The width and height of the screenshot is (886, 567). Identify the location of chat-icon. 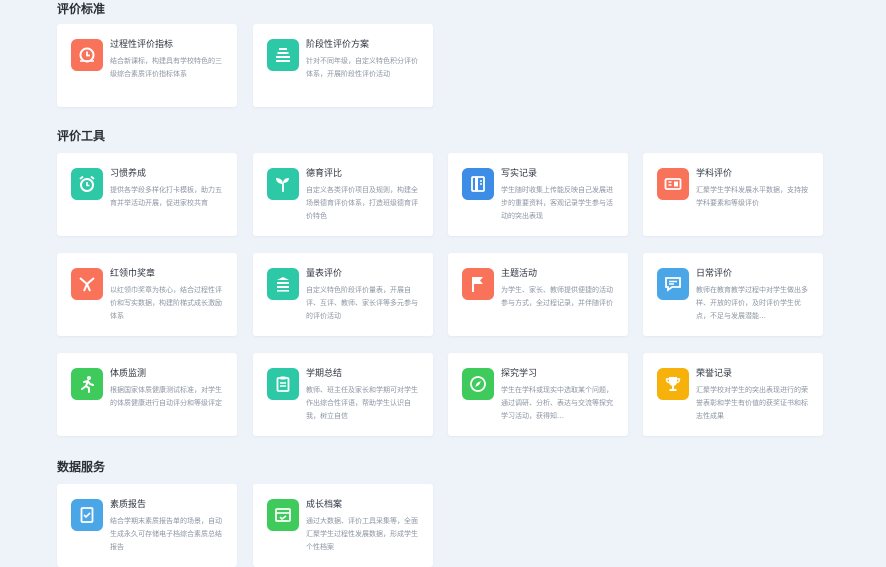
(673, 284).